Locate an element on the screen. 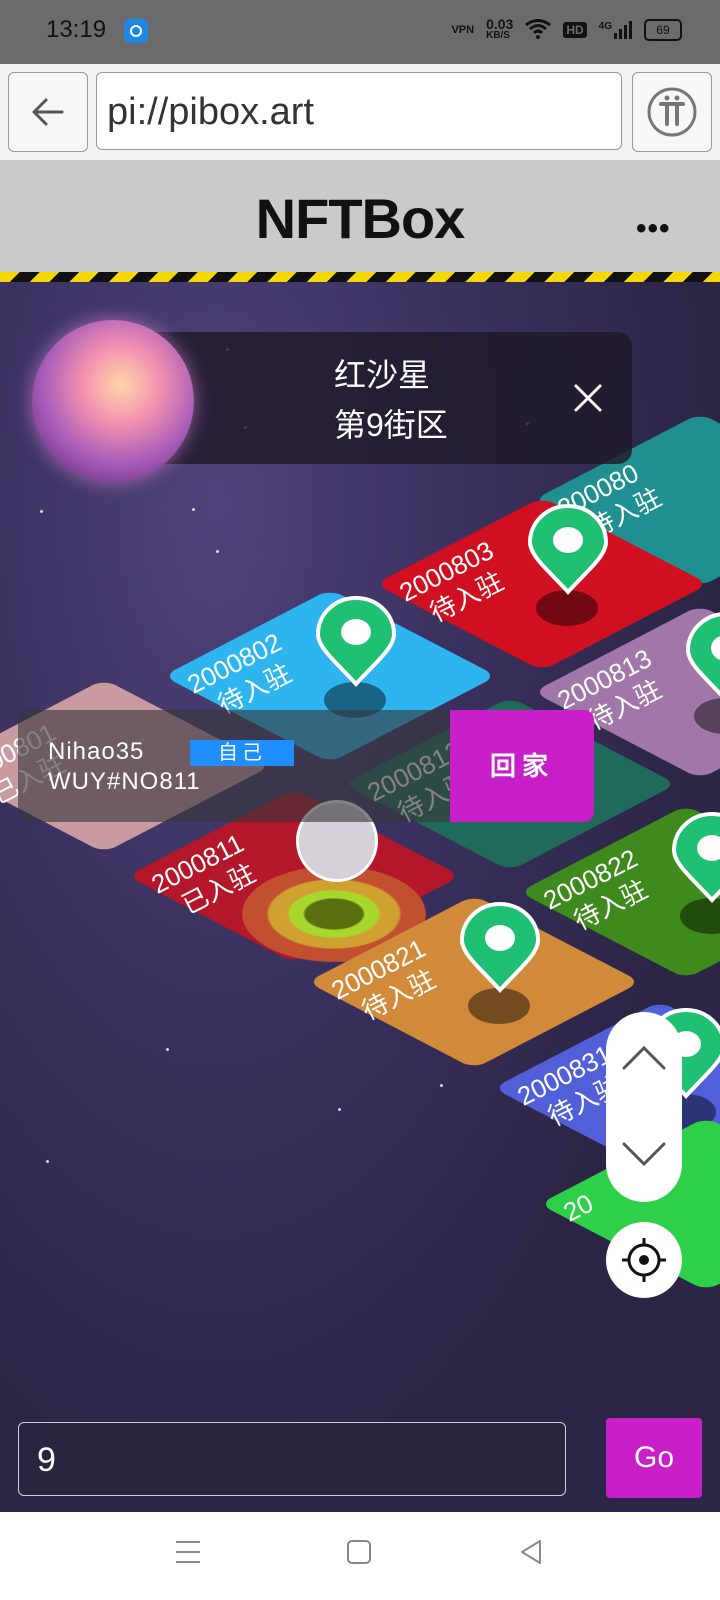  arrow-left-icon is located at coordinates (48, 112).